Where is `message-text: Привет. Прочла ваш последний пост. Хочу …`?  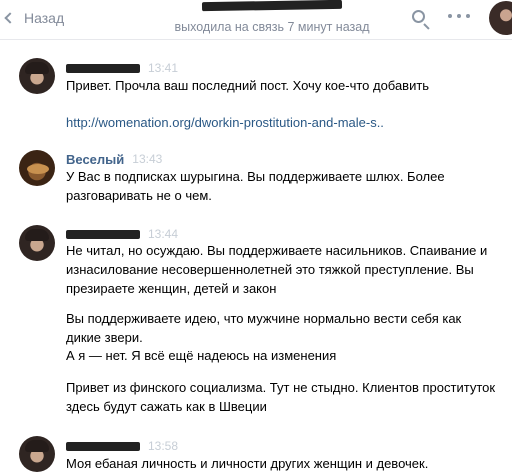
message-text: Привет. Прочла ваш последний пост. Хочу … is located at coordinates (248, 85).